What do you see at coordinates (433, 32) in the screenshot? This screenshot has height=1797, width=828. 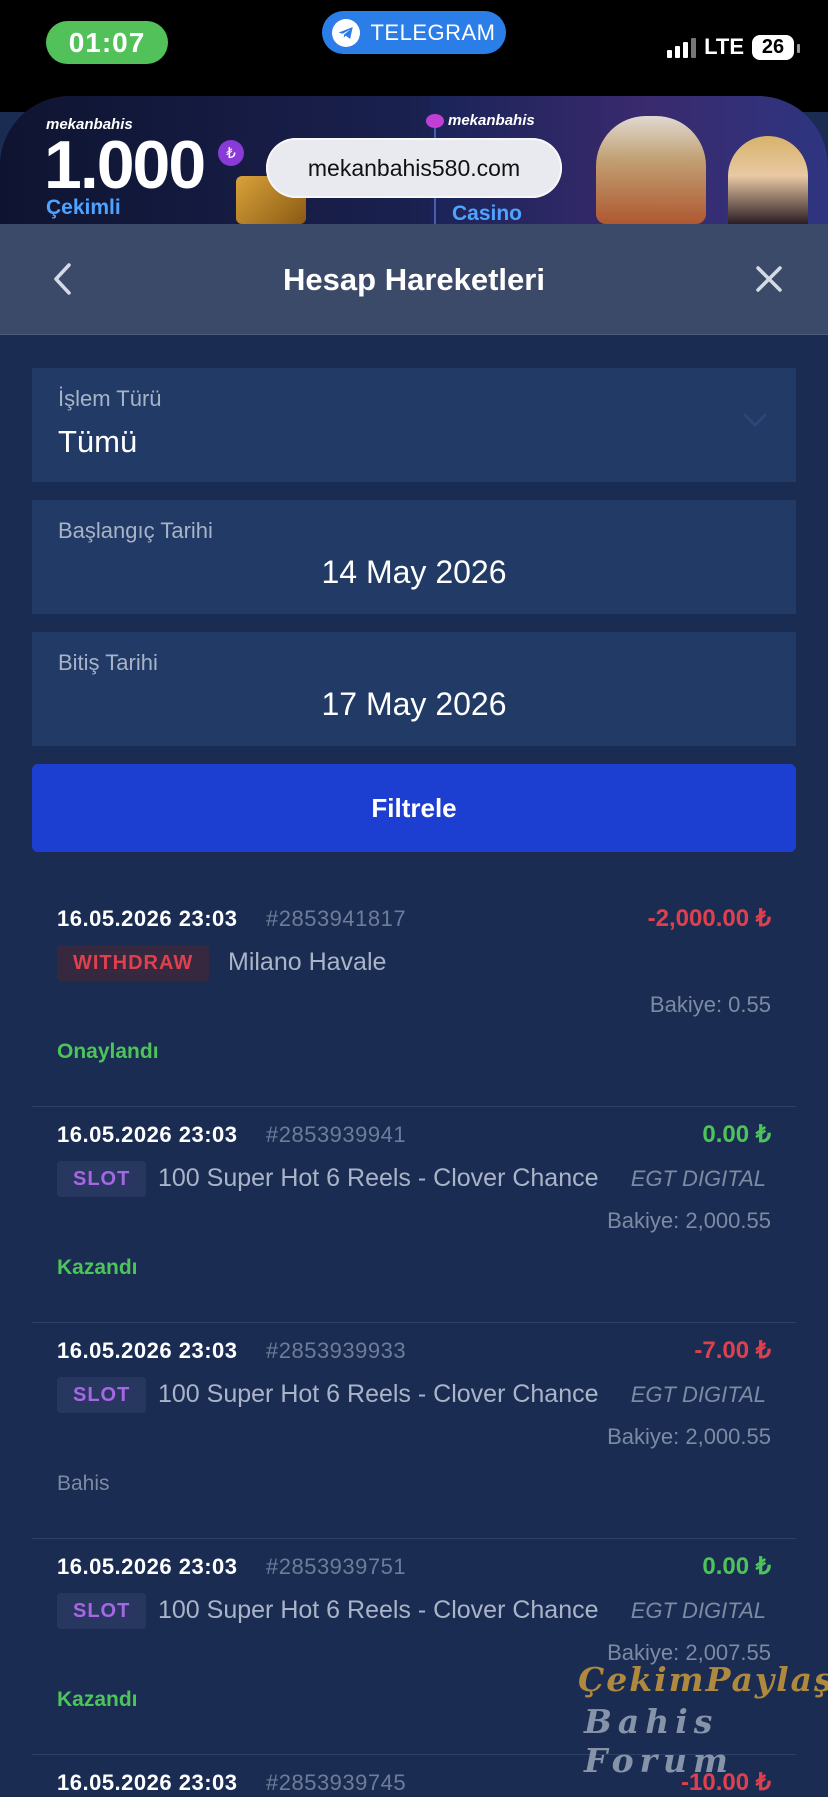 I see `telegram-label: TELEGRAM` at bounding box center [433, 32].